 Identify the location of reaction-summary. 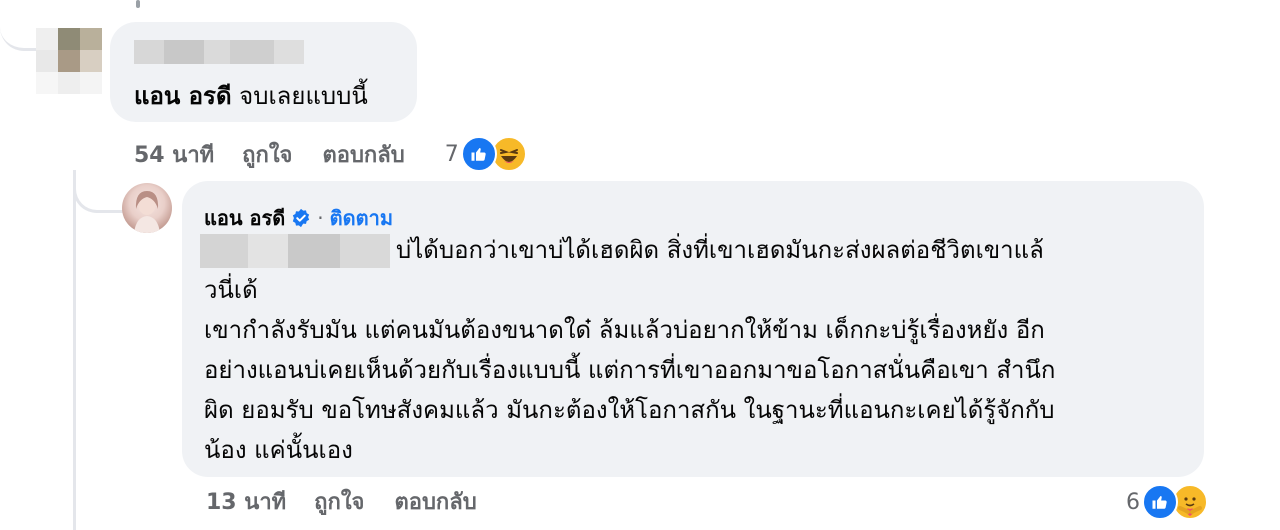
(493, 154).